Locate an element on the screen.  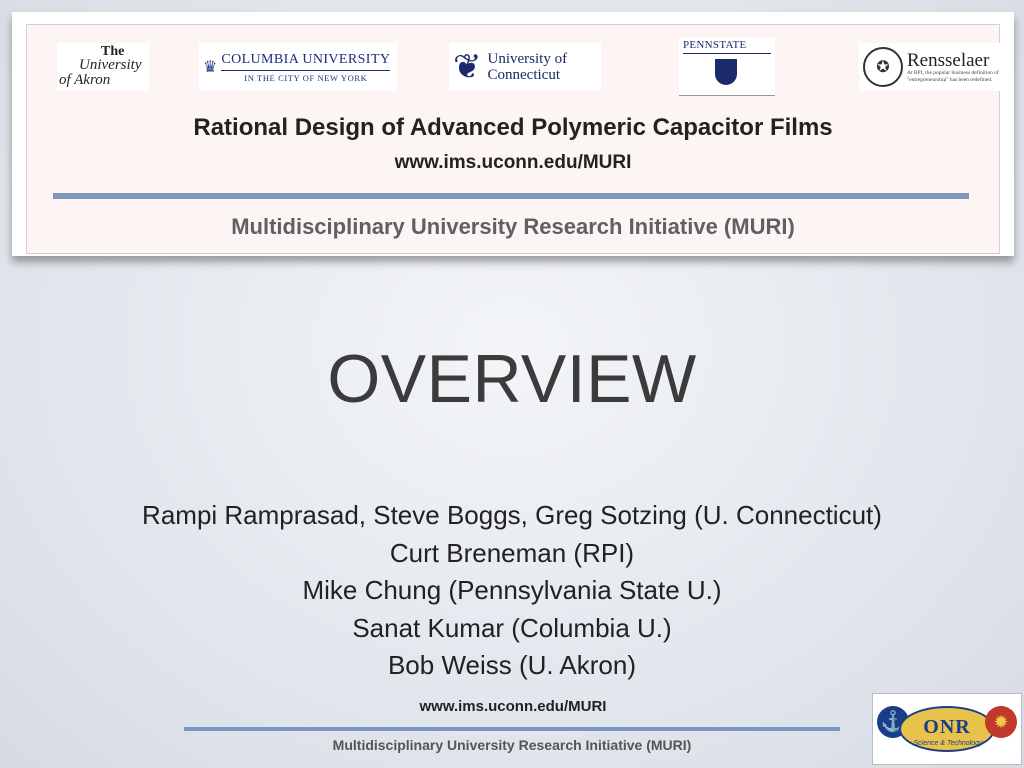
onr-logo-text: ONR is located at coordinates (947, 727).